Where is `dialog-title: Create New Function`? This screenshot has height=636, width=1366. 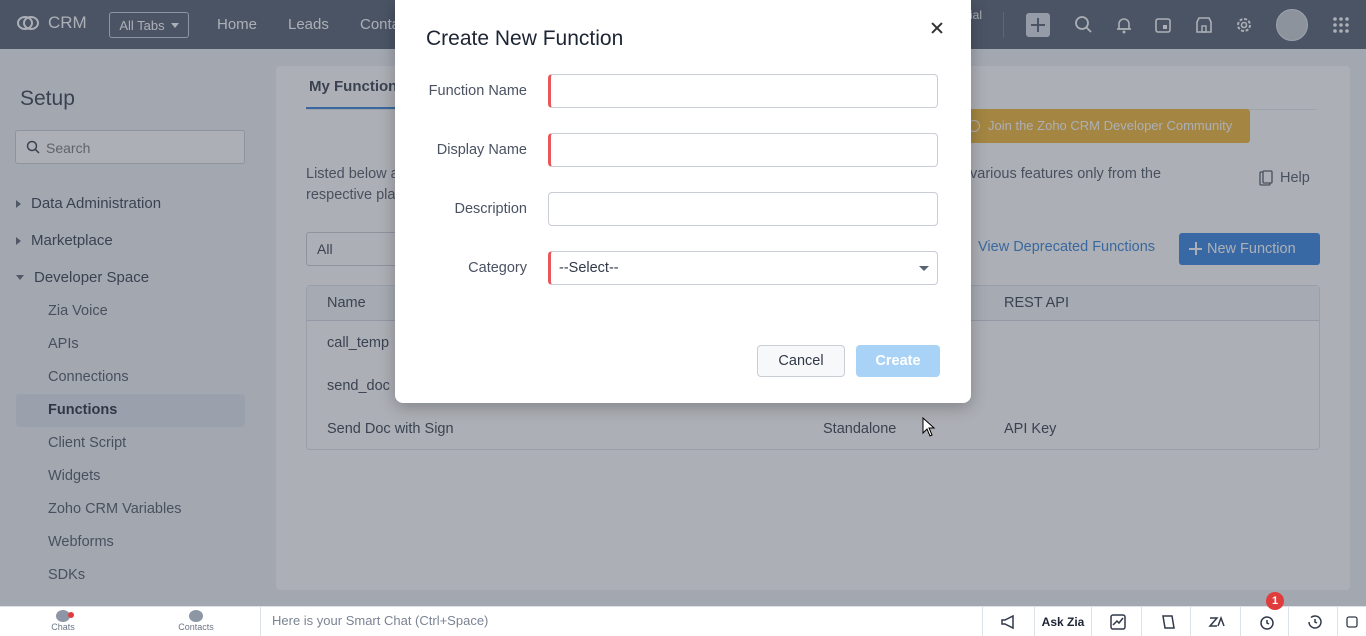
dialog-title: Create New Function is located at coordinates (525, 38).